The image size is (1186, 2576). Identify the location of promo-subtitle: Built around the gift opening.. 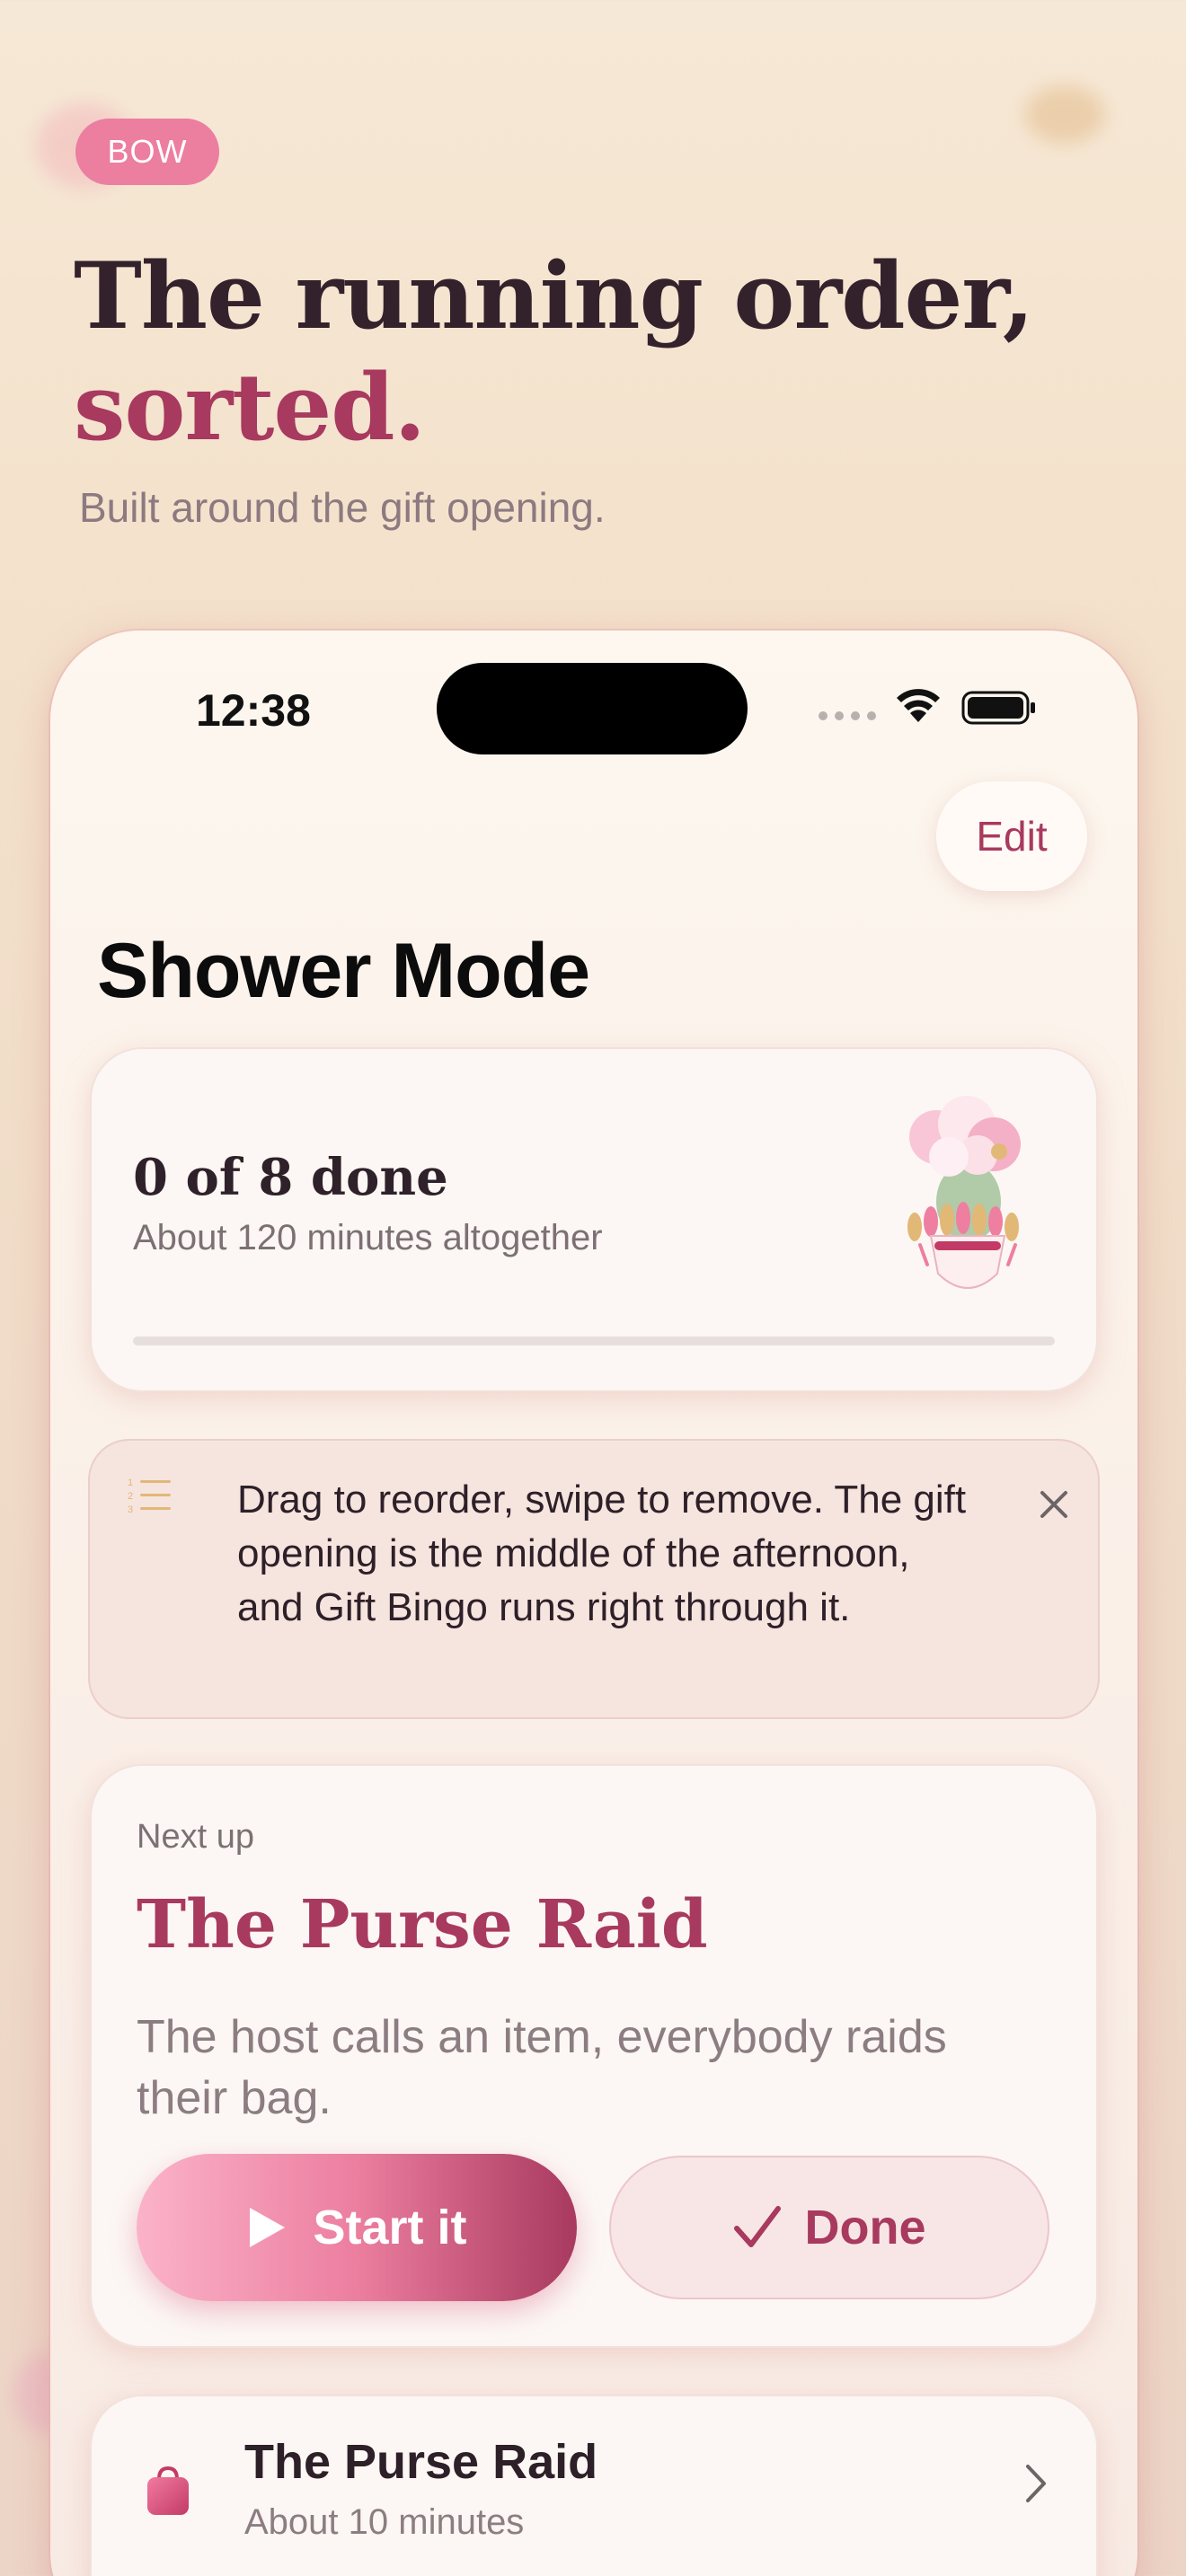
(342, 507).